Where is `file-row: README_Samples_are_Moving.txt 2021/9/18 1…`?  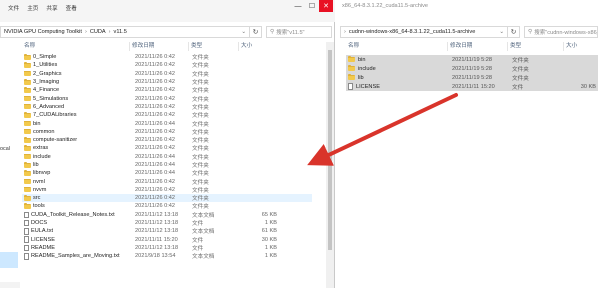
file-row: README_Samples_are_Moving.txt 2021/9/18 1… is located at coordinates (167, 256).